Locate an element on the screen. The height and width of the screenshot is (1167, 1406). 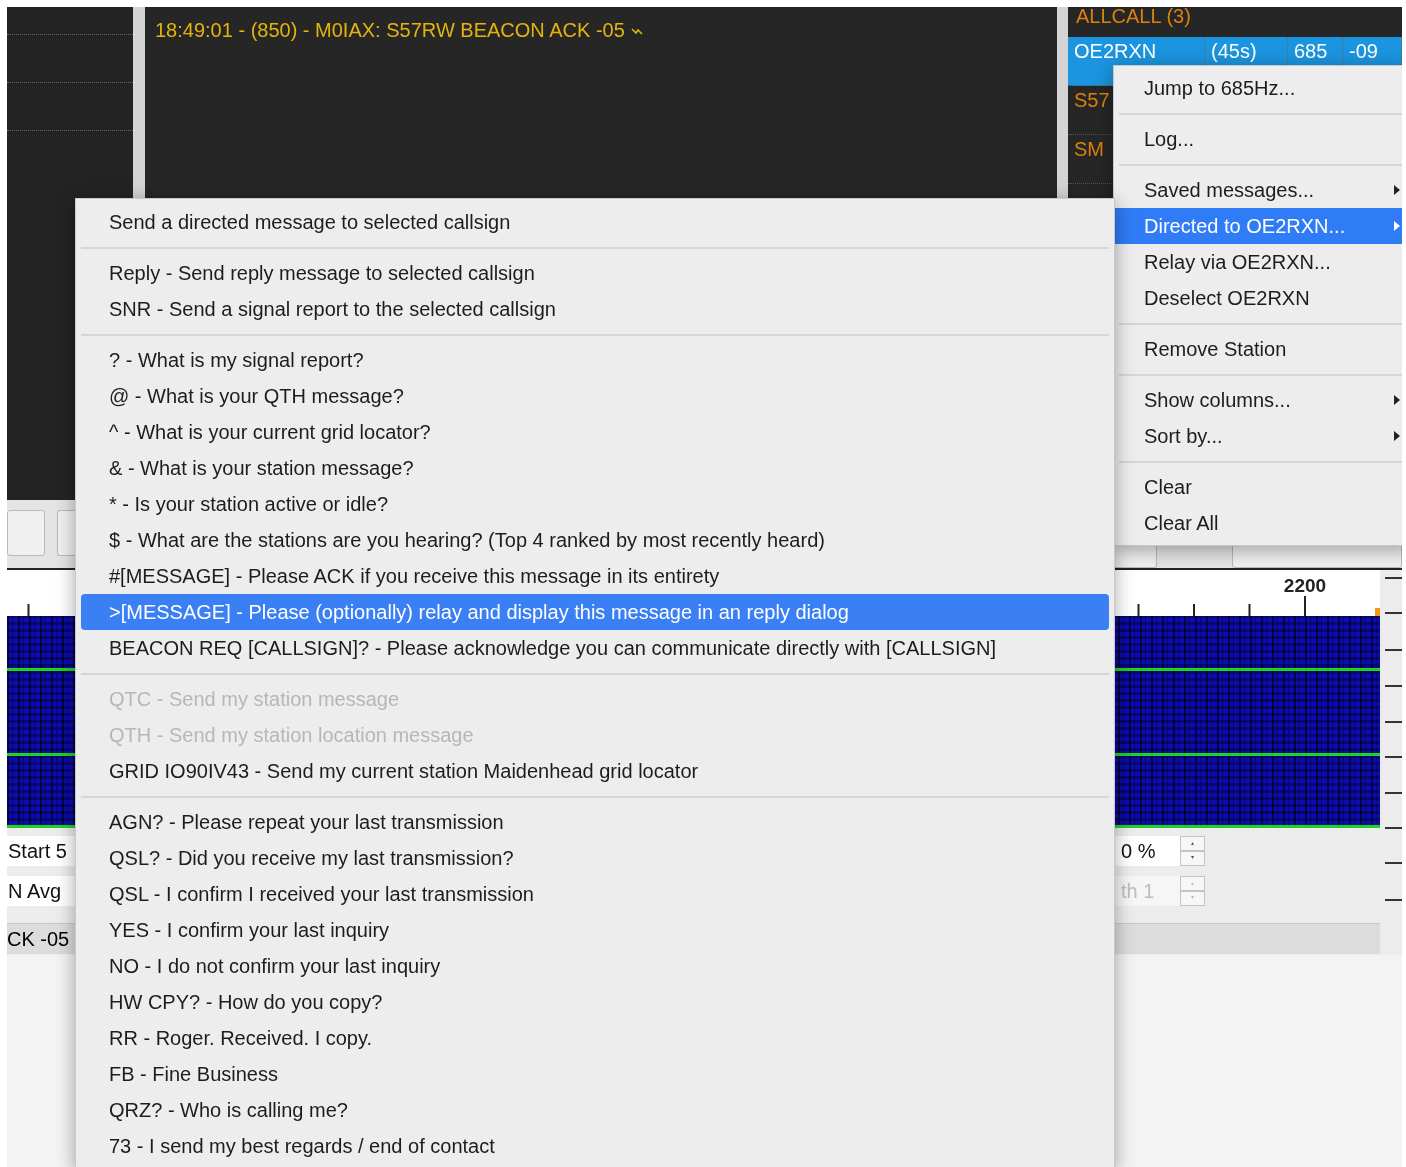
input-field: N Avg is located at coordinates (41, 891).